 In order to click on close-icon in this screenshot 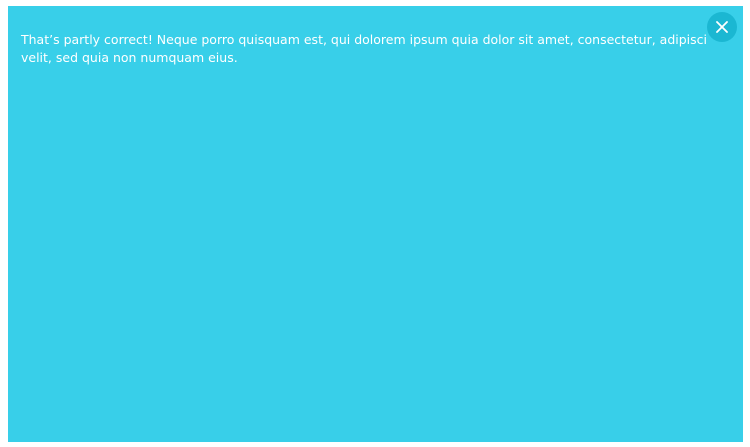, I will do `click(722, 27)`.